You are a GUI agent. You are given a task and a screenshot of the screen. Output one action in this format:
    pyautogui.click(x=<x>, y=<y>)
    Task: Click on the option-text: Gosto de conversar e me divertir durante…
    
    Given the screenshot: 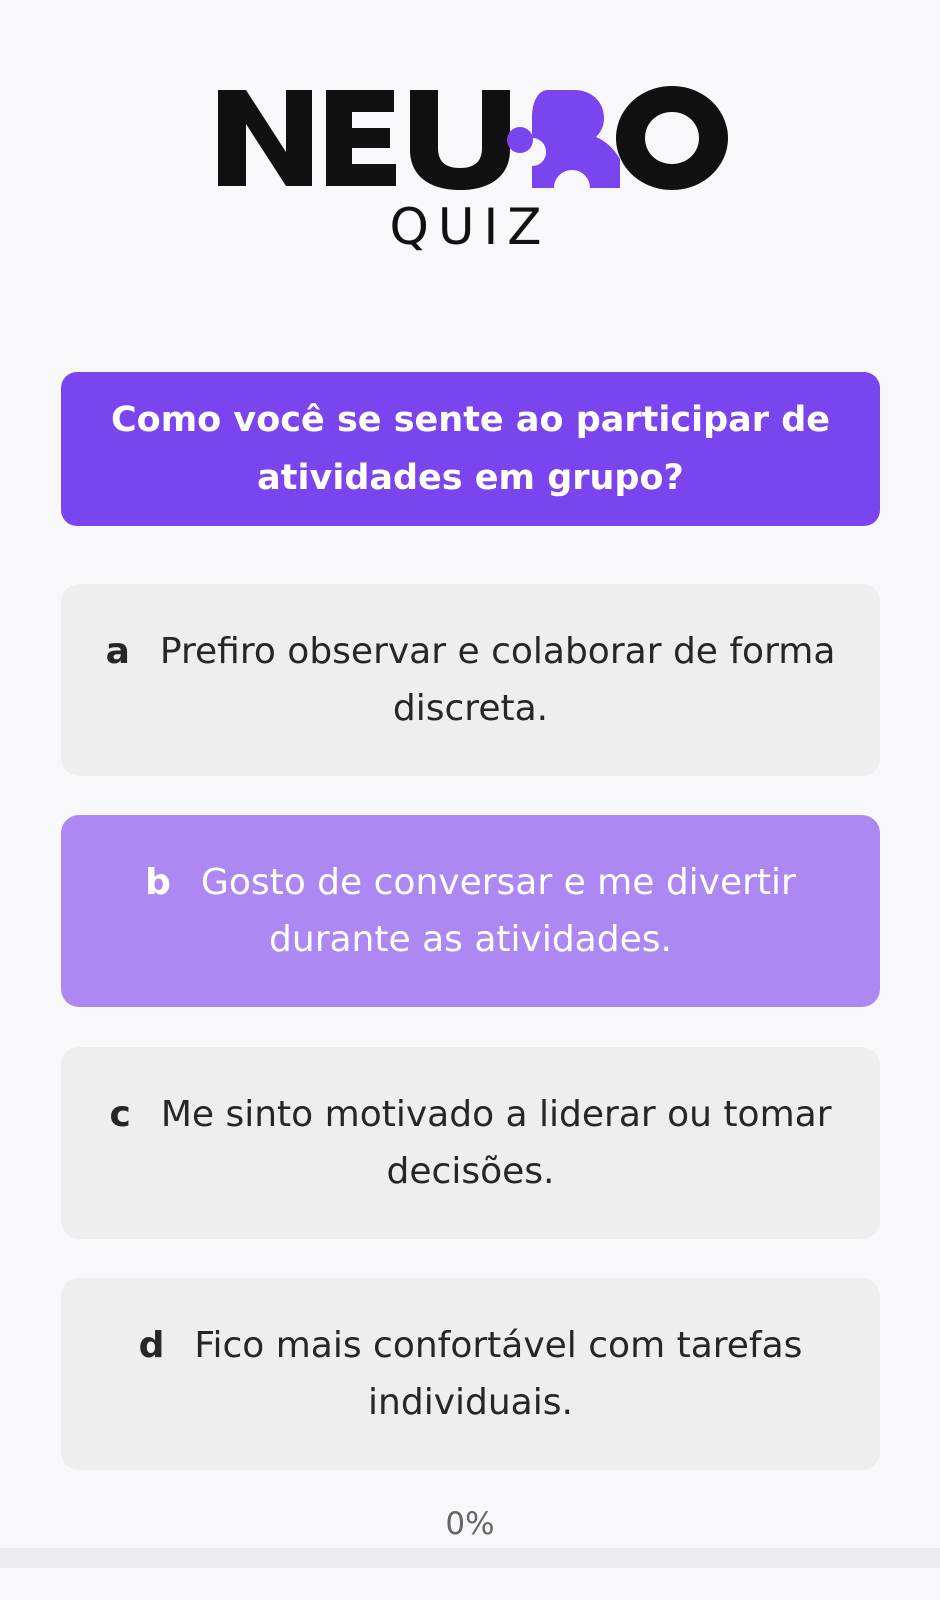 What is the action you would take?
    pyautogui.click(x=498, y=911)
    